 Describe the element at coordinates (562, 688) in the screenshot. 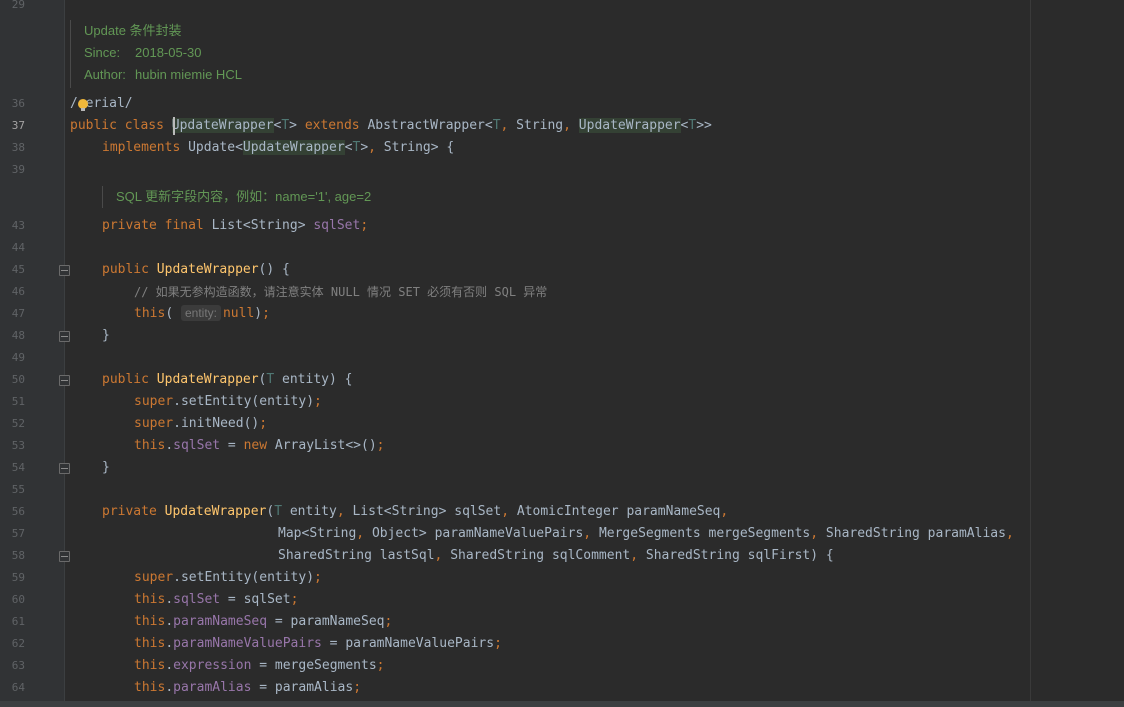

I see `code-line-64: 64 this.paramAlias = paramAlias;` at that location.